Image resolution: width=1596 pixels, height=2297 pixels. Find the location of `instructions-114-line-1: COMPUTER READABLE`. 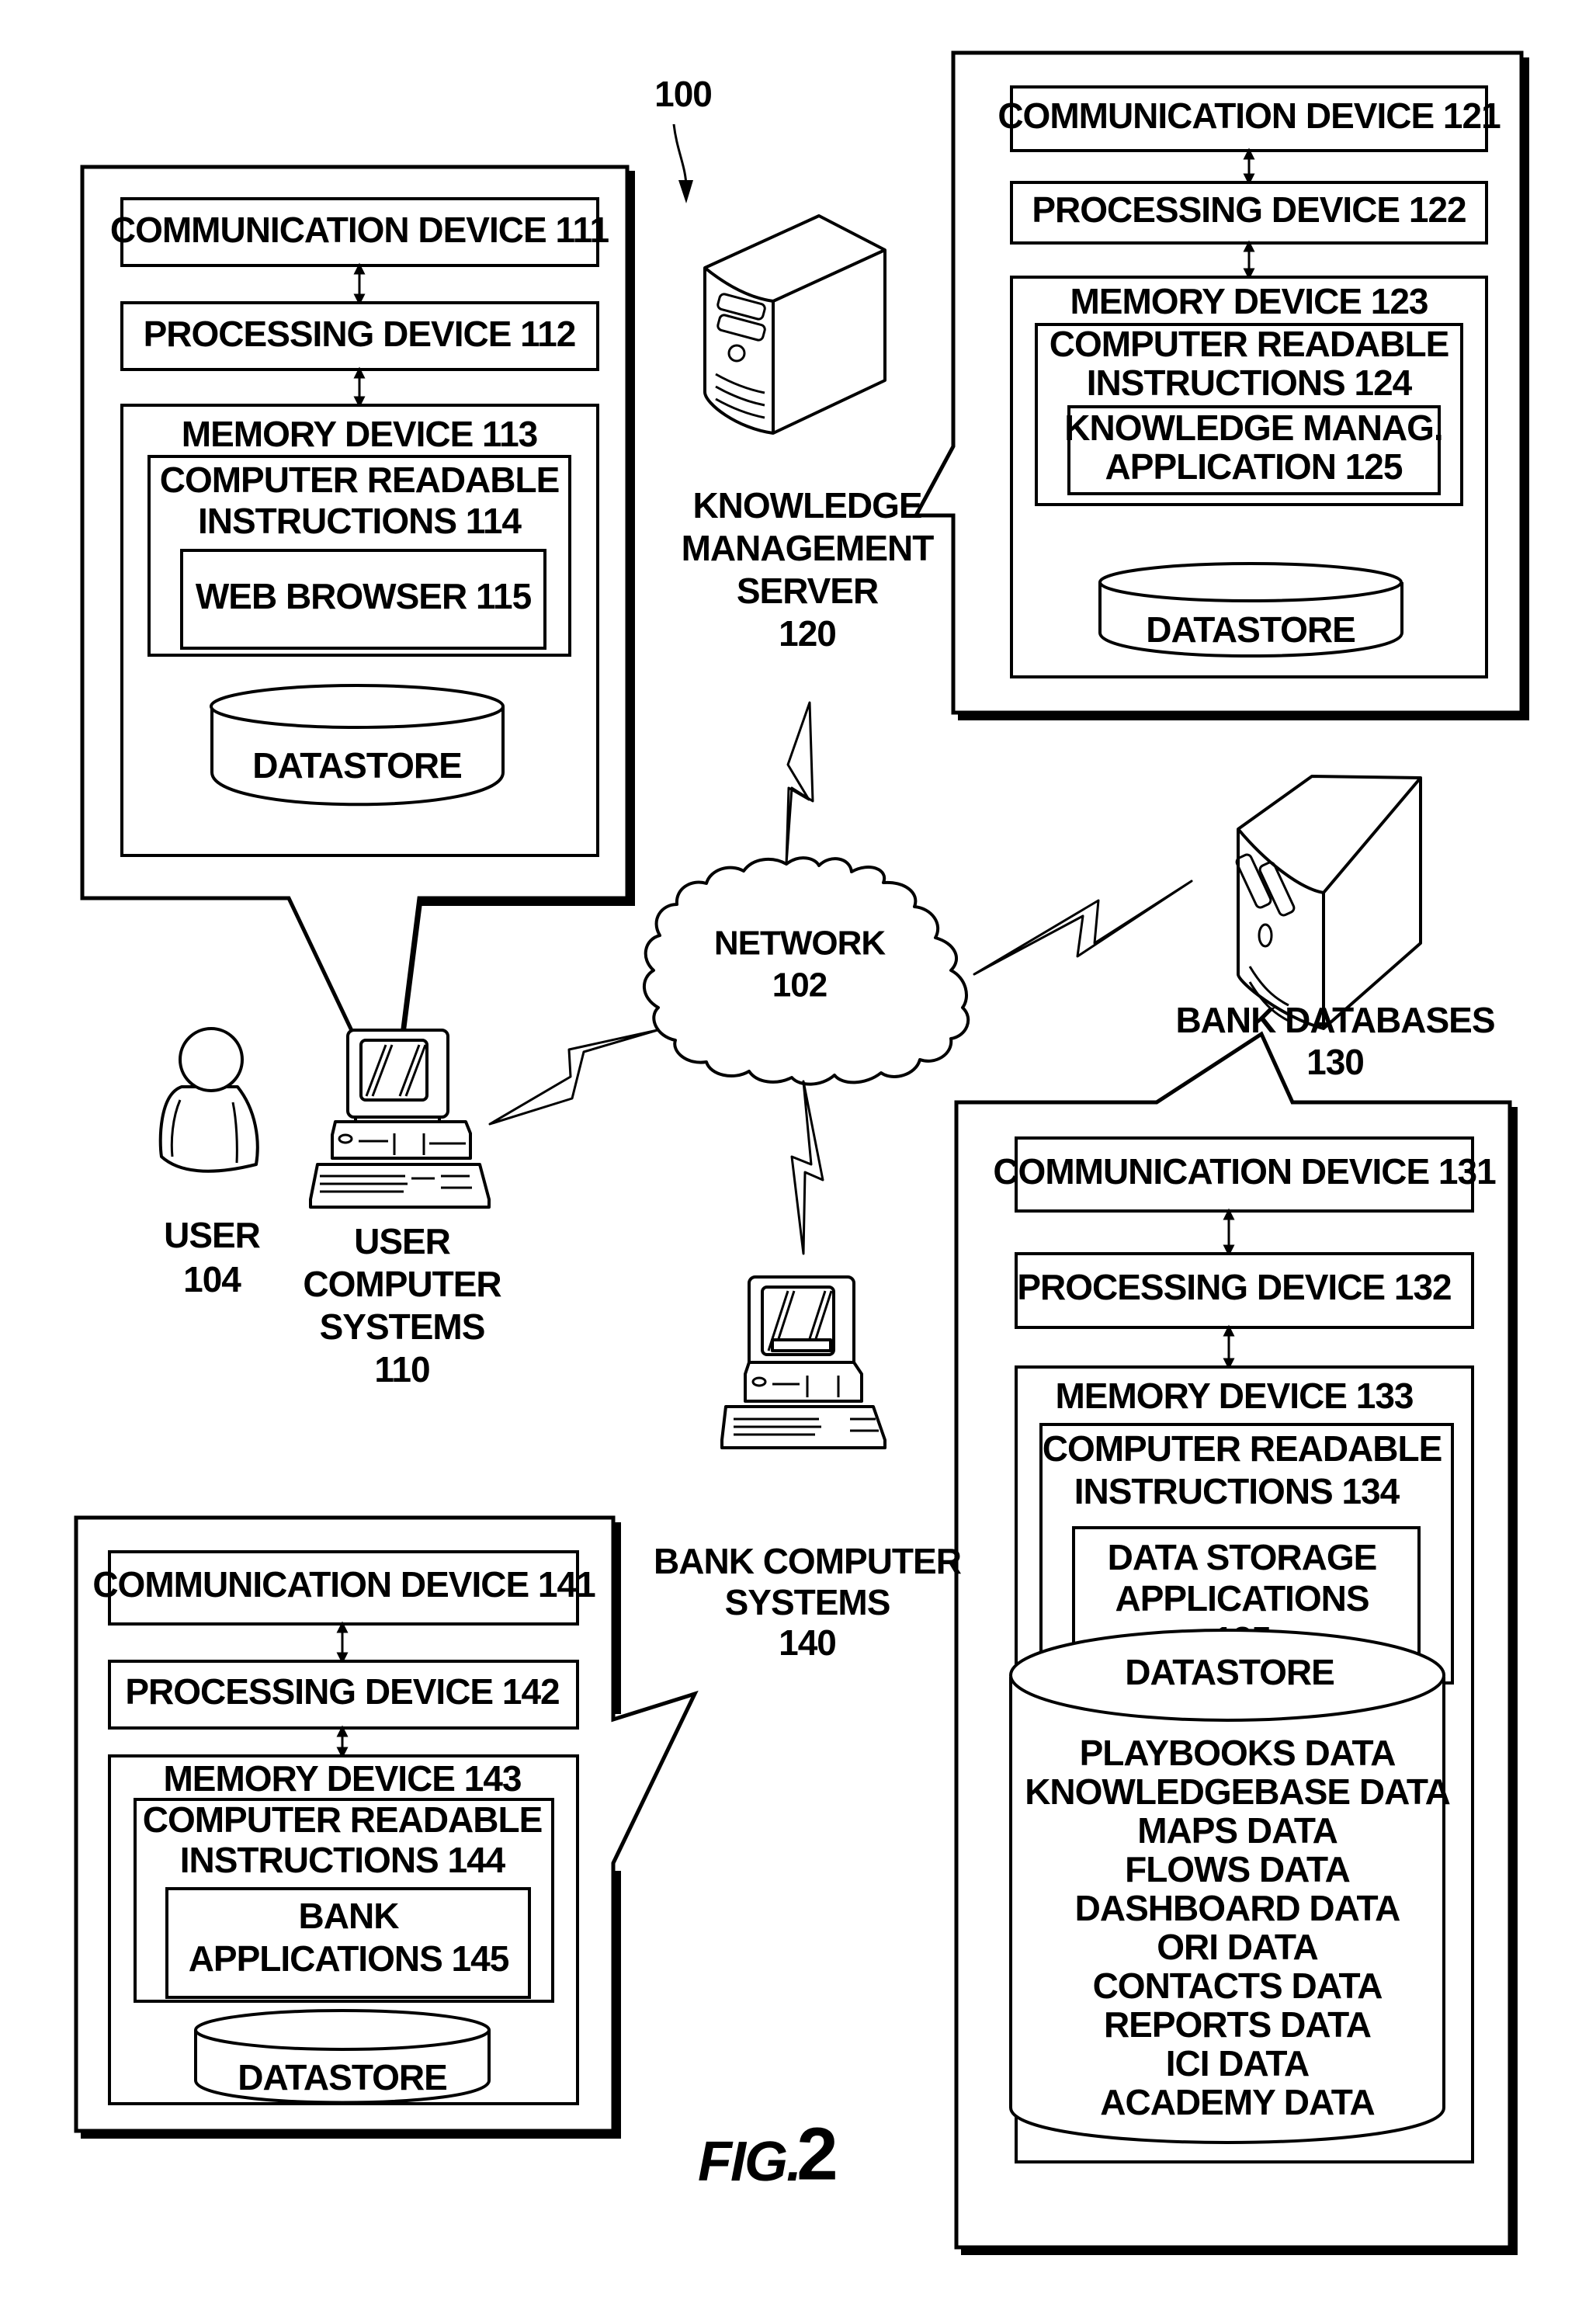

instructions-114-line-1: COMPUTER READABLE is located at coordinates (360, 480).